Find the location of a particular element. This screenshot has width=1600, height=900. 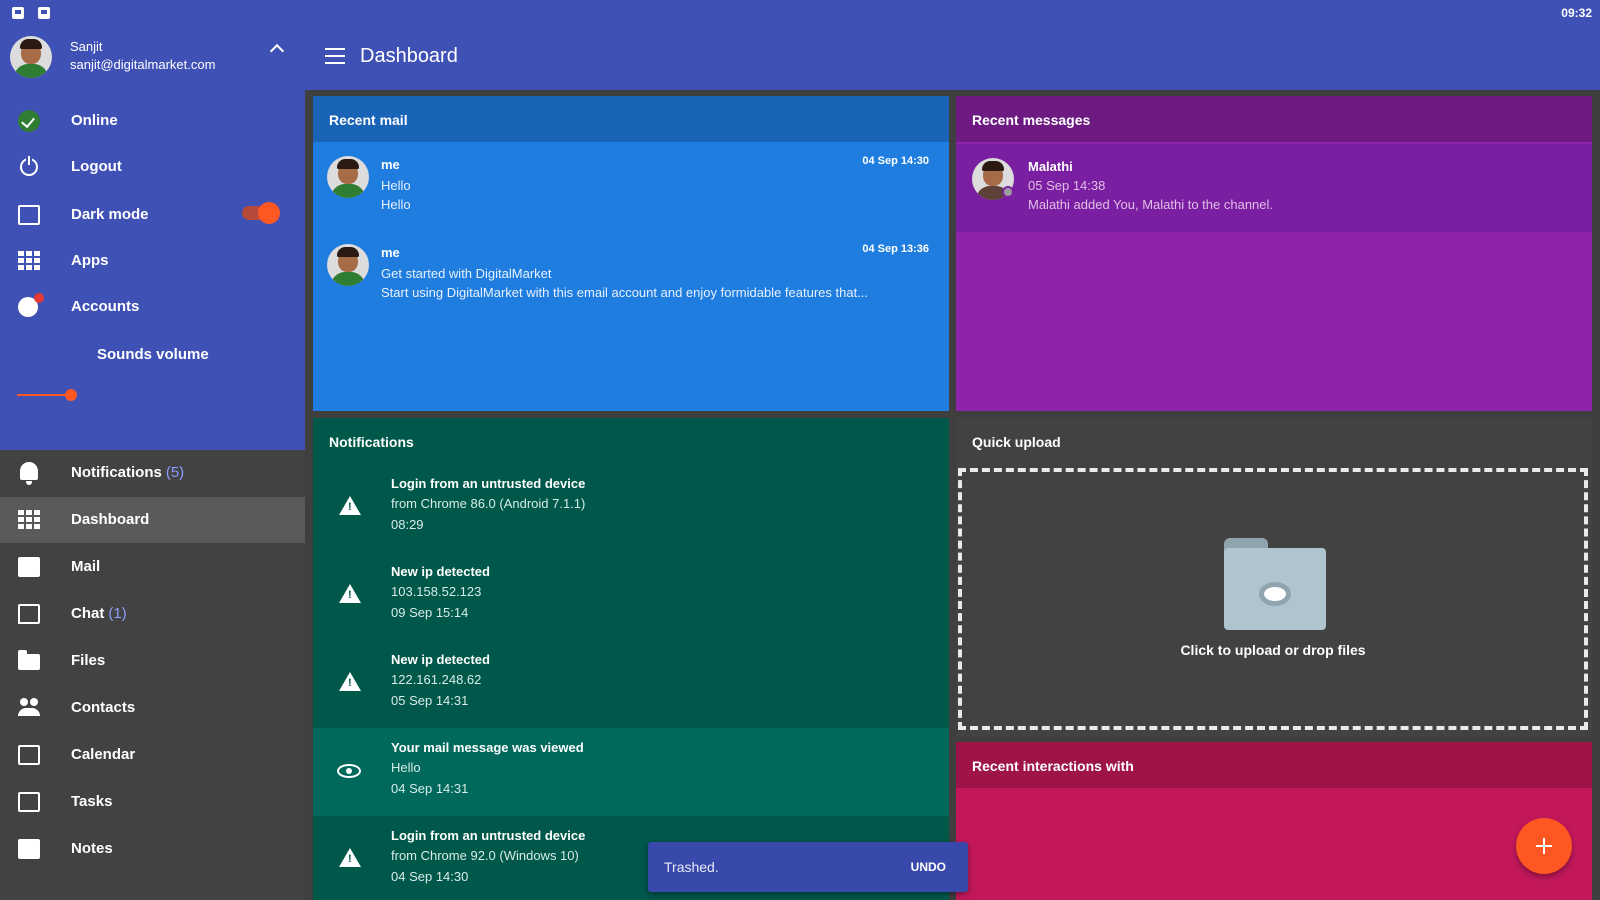

drawer-item-dark-mode: Dark mode is located at coordinates (152, 215).